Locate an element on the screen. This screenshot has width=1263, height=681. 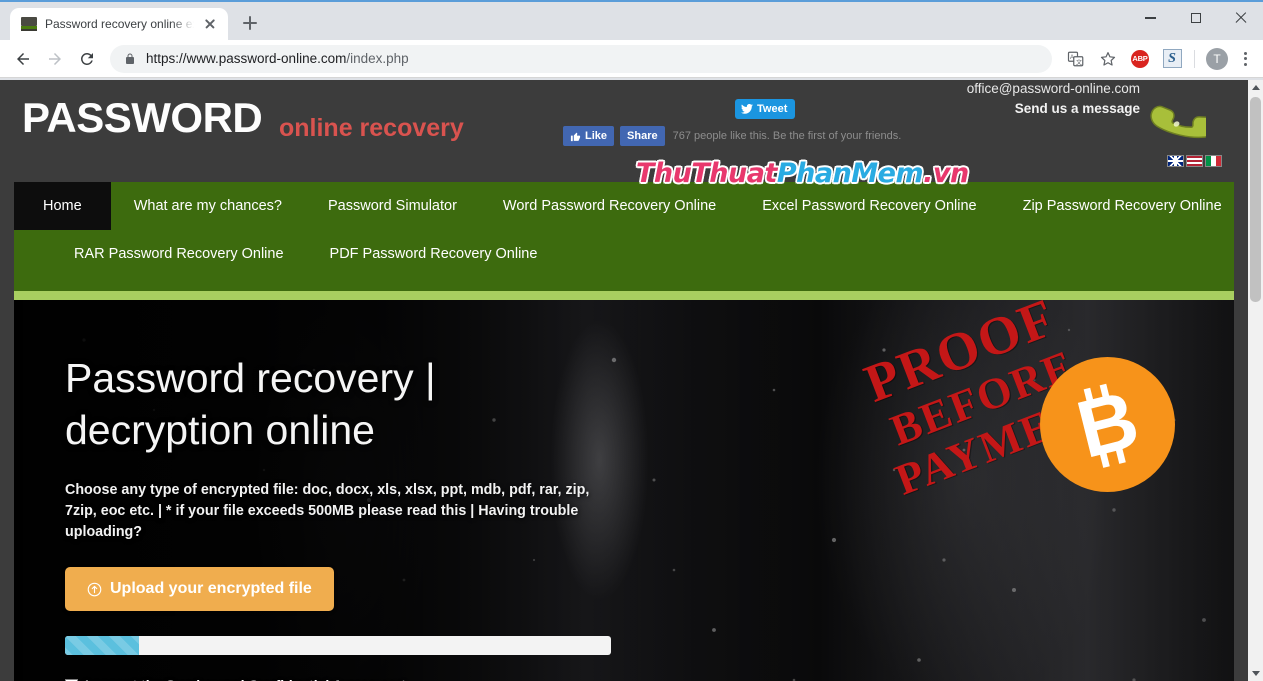
upload-encrypted-file-button: Upload your encrypted file is located at coordinates (199, 589).